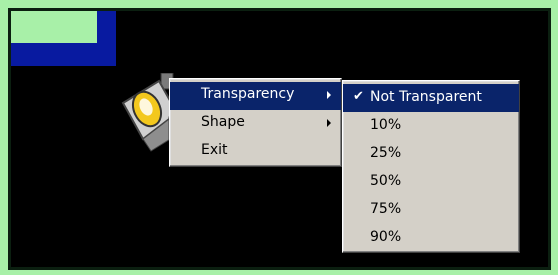 This screenshot has width=558, height=275. What do you see at coordinates (248, 94) in the screenshot?
I see `menu-item-label: Transparency` at bounding box center [248, 94].